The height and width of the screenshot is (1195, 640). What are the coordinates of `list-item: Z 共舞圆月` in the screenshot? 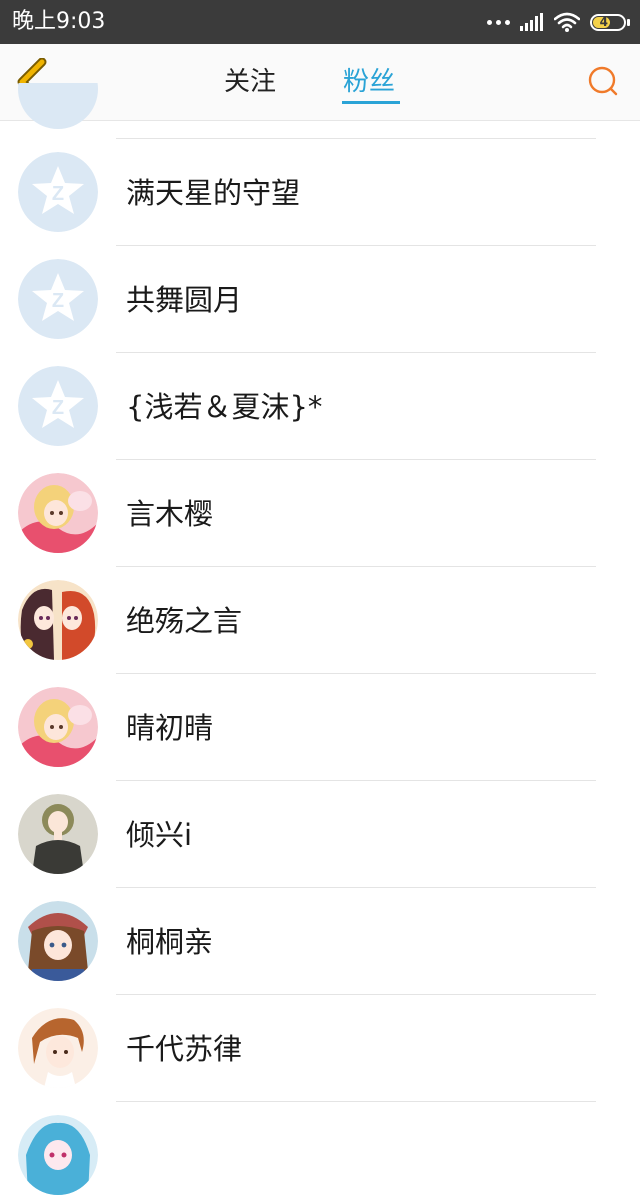 It's located at (320, 283).